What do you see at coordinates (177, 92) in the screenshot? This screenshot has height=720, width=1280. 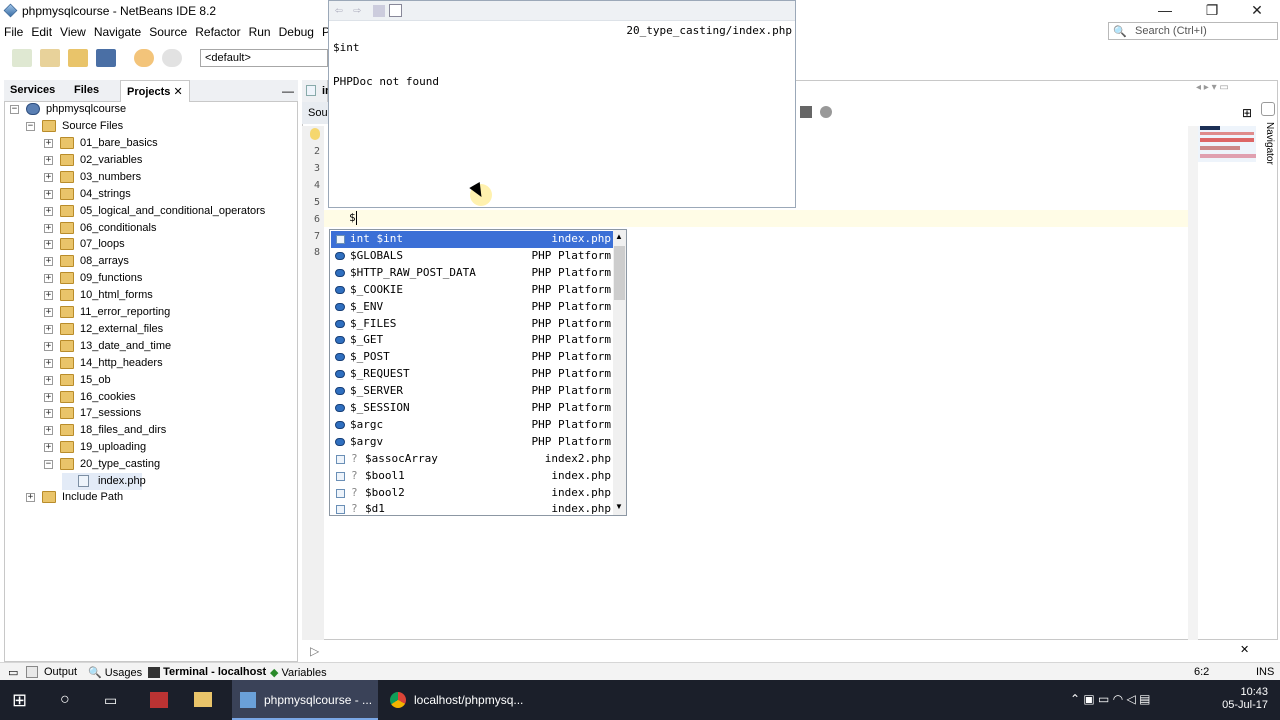 I see `close-tab-icon: ✕` at bounding box center [177, 92].